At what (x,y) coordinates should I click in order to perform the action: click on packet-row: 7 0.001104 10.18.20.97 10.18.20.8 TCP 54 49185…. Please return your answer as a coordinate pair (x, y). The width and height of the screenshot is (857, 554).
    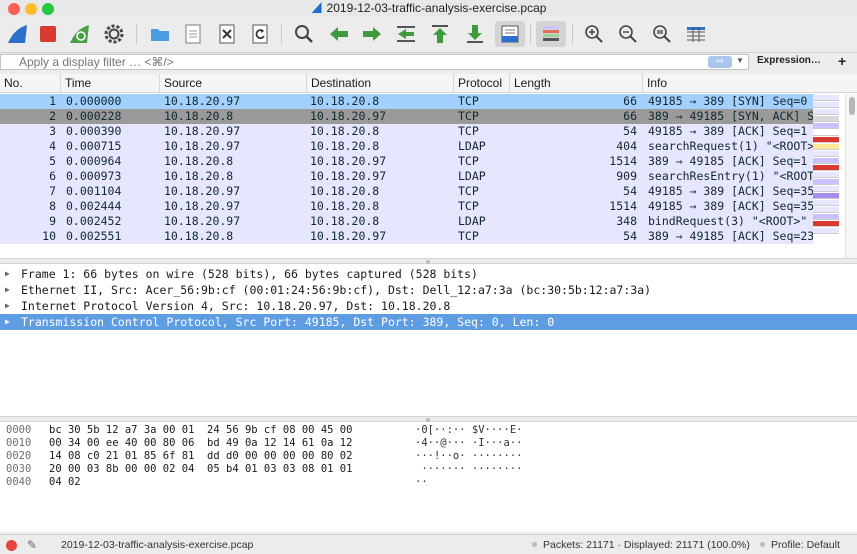
    Looking at the image, I should click on (407, 191).